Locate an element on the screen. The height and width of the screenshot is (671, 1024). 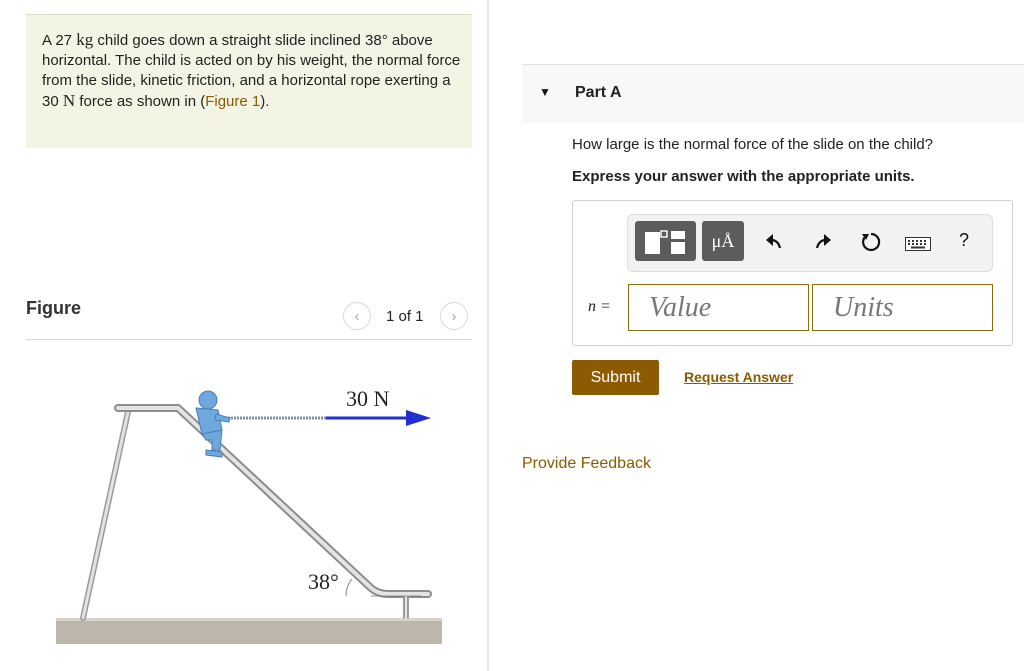
pager-count: 1 of 1 is located at coordinates (405, 316).